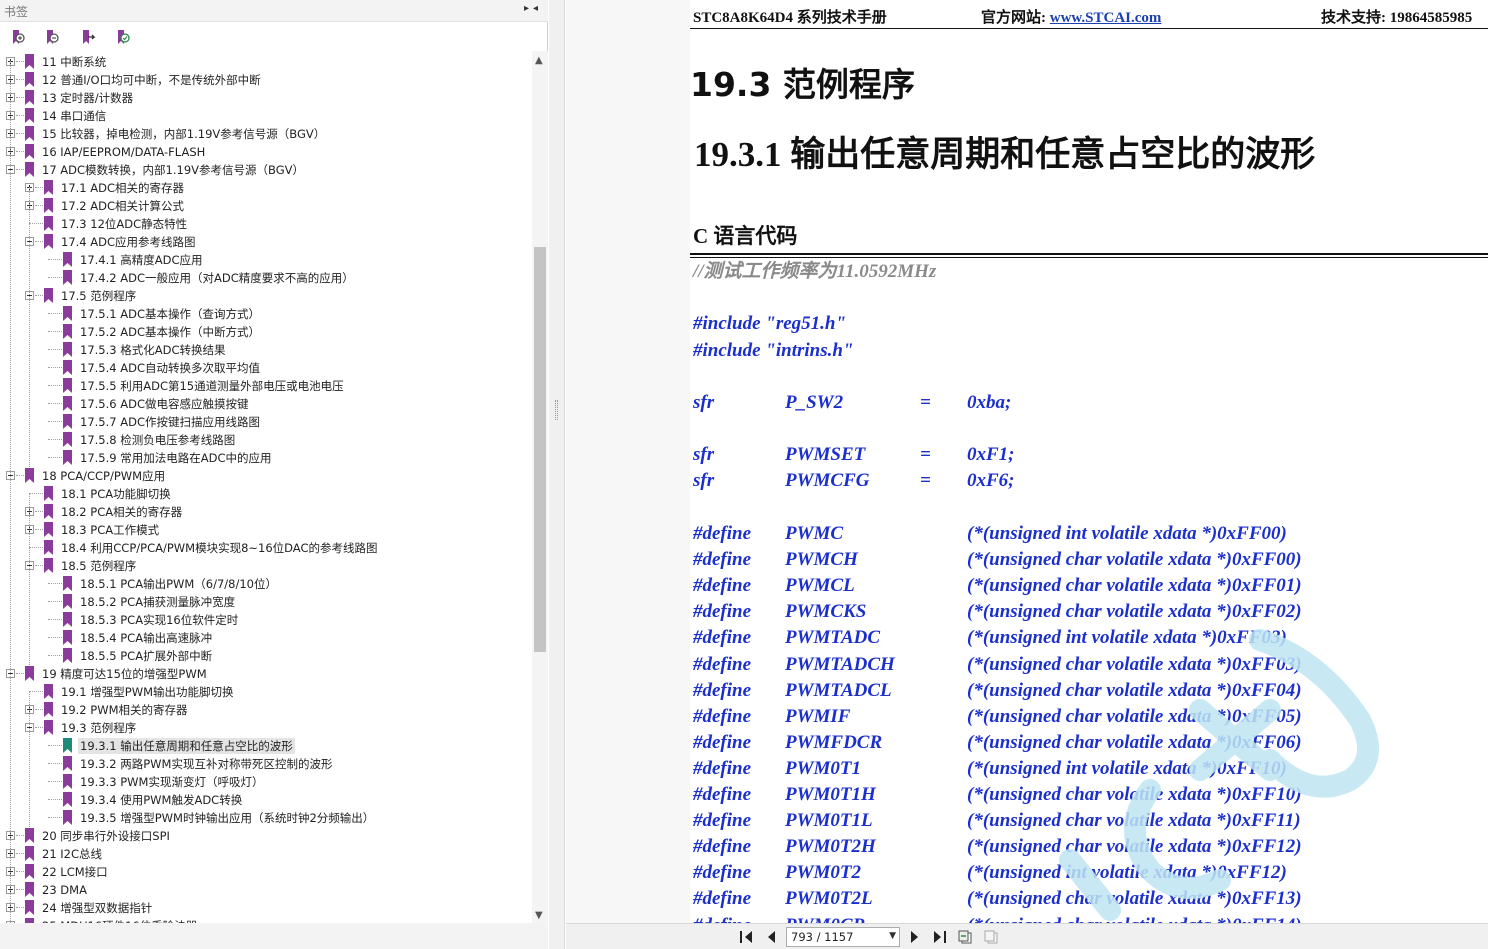  What do you see at coordinates (540, 449) in the screenshot?
I see `scroll-thumb` at bounding box center [540, 449].